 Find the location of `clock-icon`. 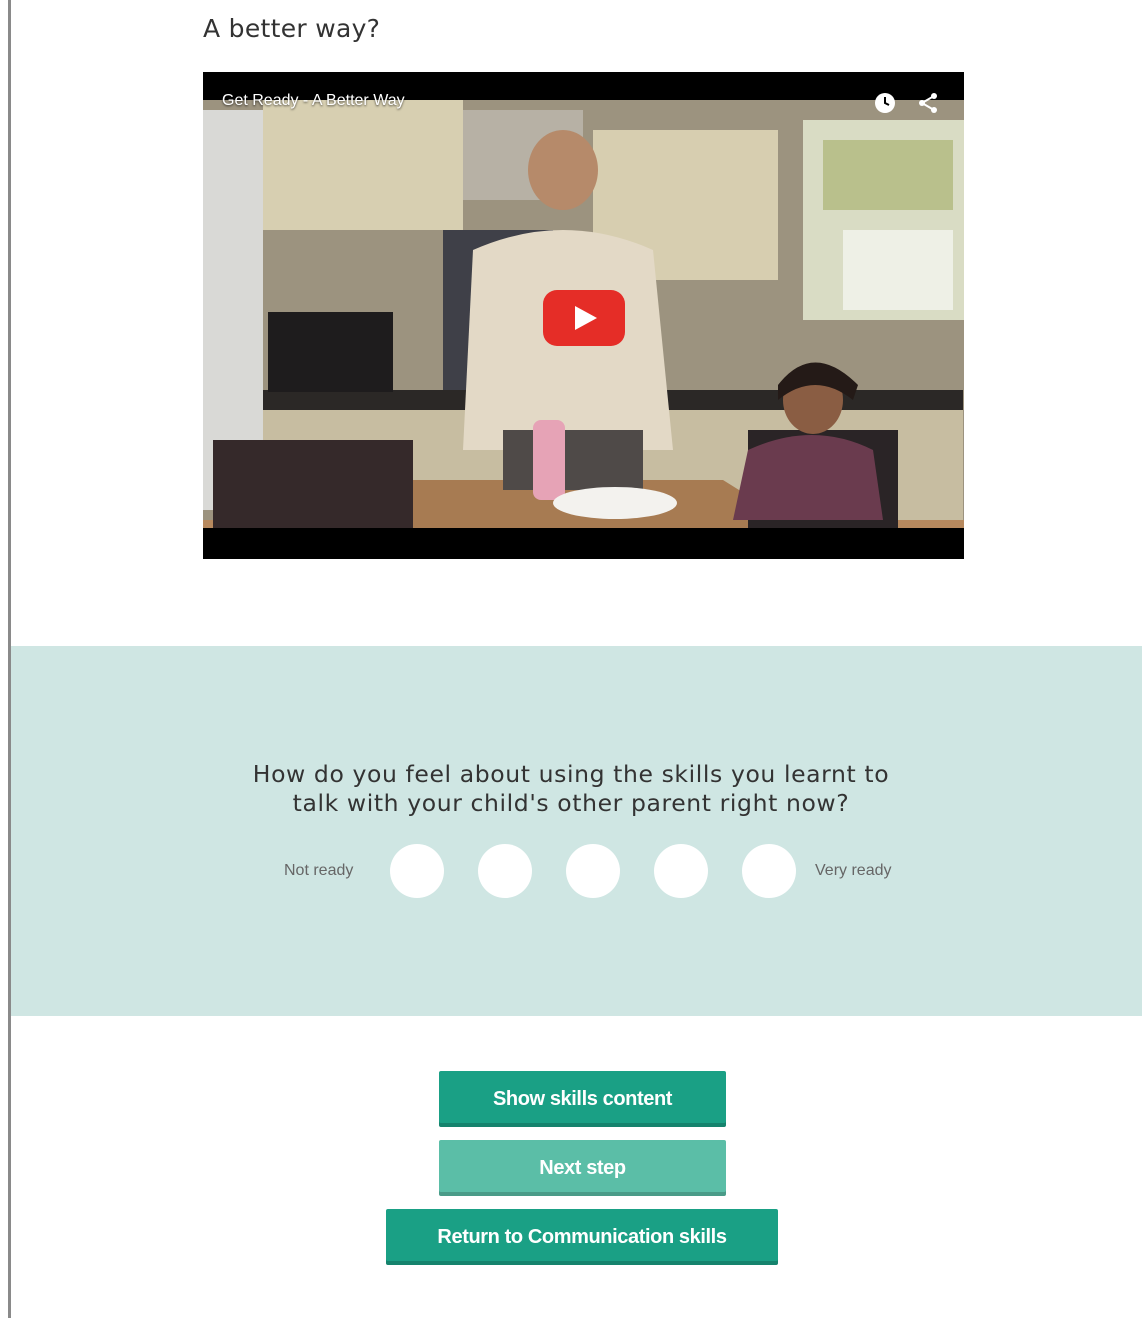

clock-icon is located at coordinates (885, 103).